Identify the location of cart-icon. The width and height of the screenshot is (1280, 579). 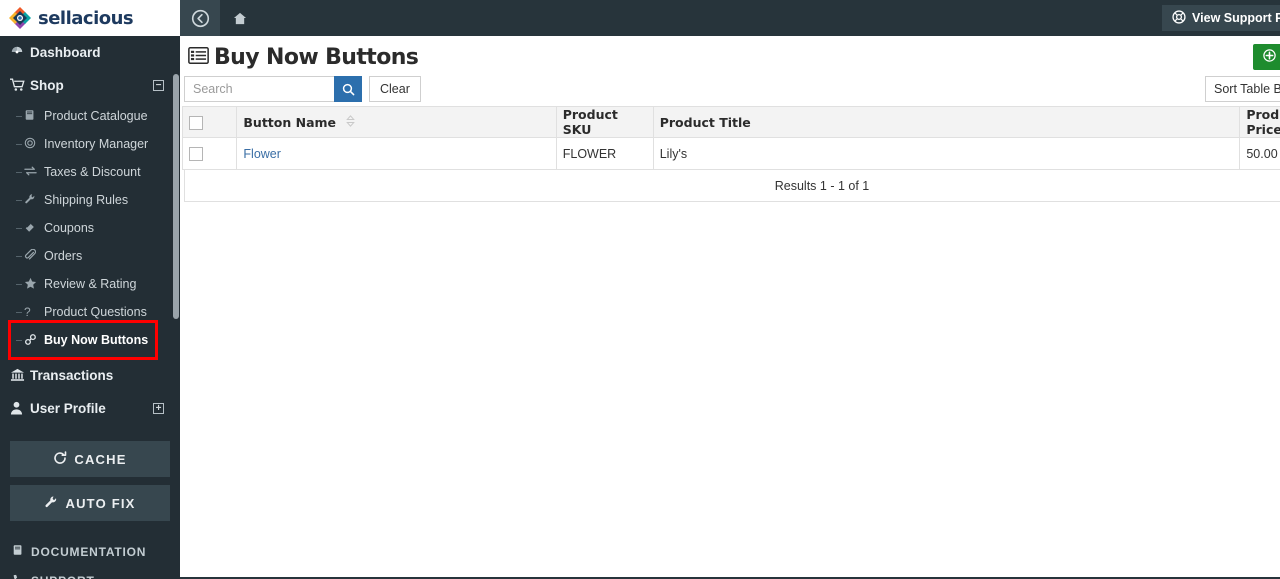
(20, 86).